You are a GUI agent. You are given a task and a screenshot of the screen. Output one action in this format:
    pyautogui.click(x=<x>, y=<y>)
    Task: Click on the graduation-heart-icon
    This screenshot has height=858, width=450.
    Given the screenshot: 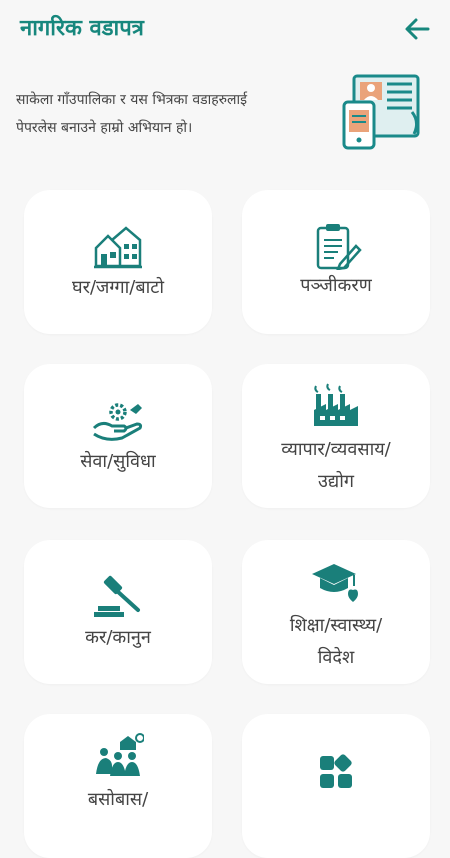 What is the action you would take?
    pyautogui.click(x=335, y=583)
    